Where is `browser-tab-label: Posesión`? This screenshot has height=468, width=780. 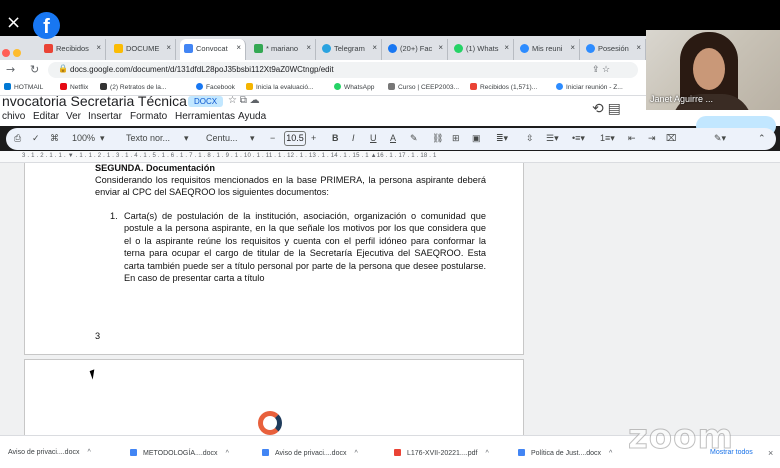 browser-tab-label: Posesión is located at coordinates (613, 48).